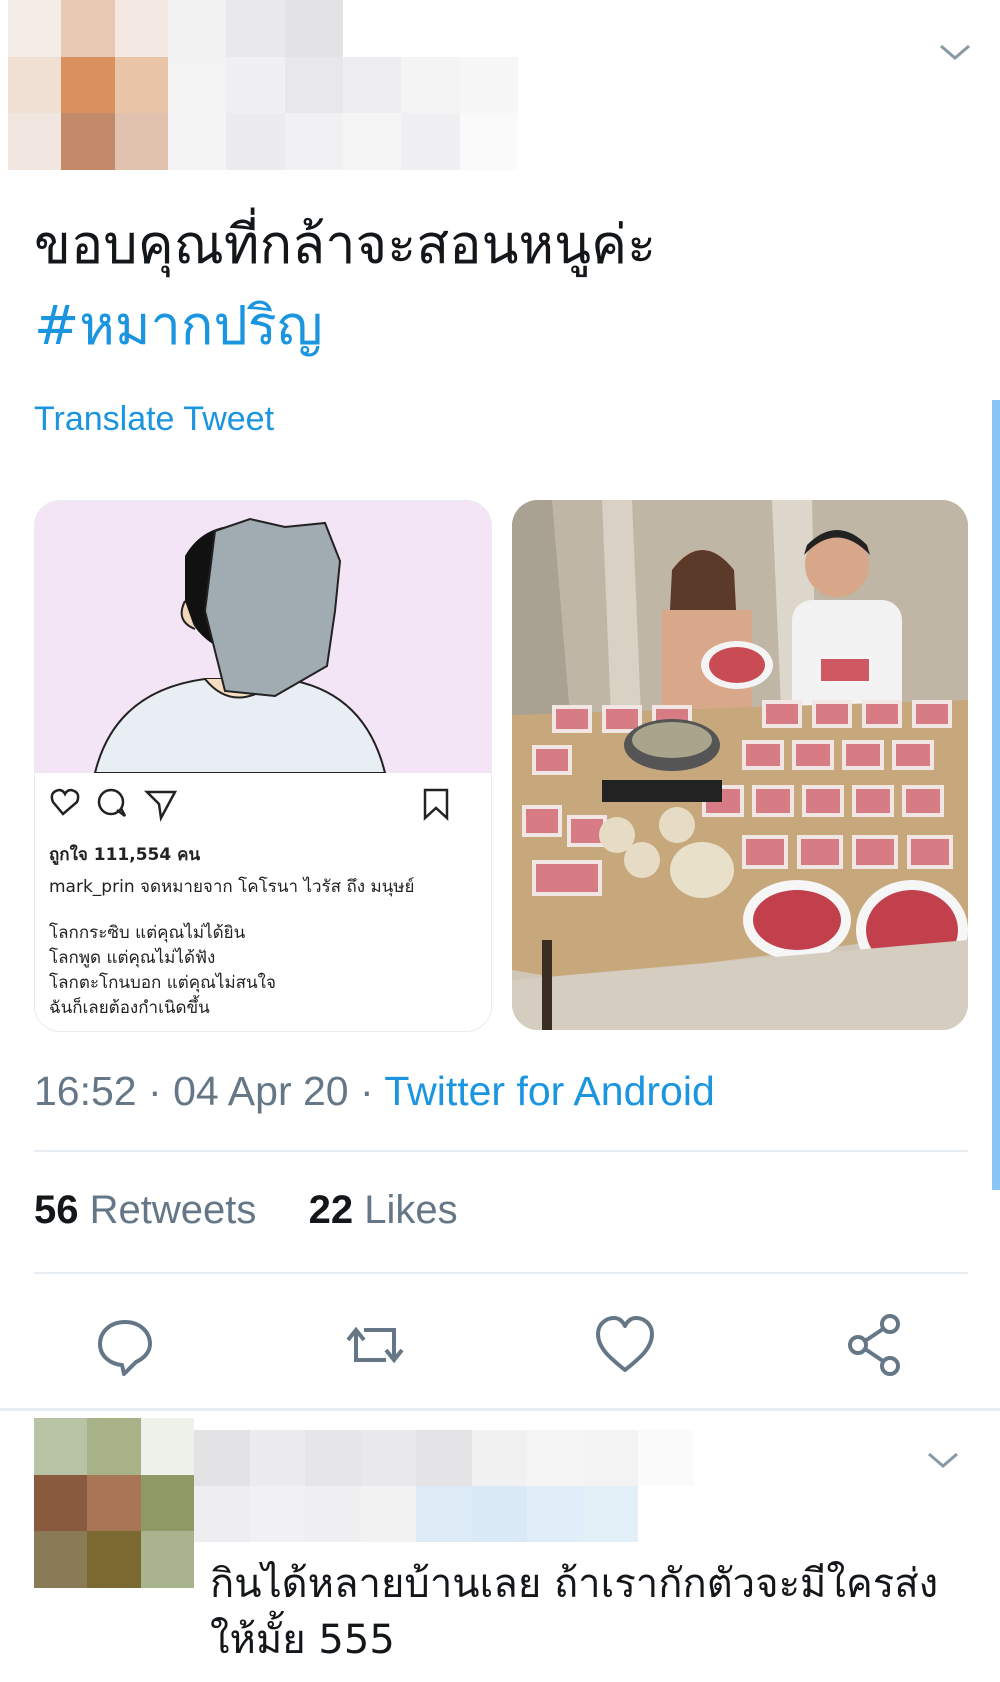  Describe the element at coordinates (549, 1091) in the screenshot. I see `tweet-source-link: Twitter for Android` at that location.